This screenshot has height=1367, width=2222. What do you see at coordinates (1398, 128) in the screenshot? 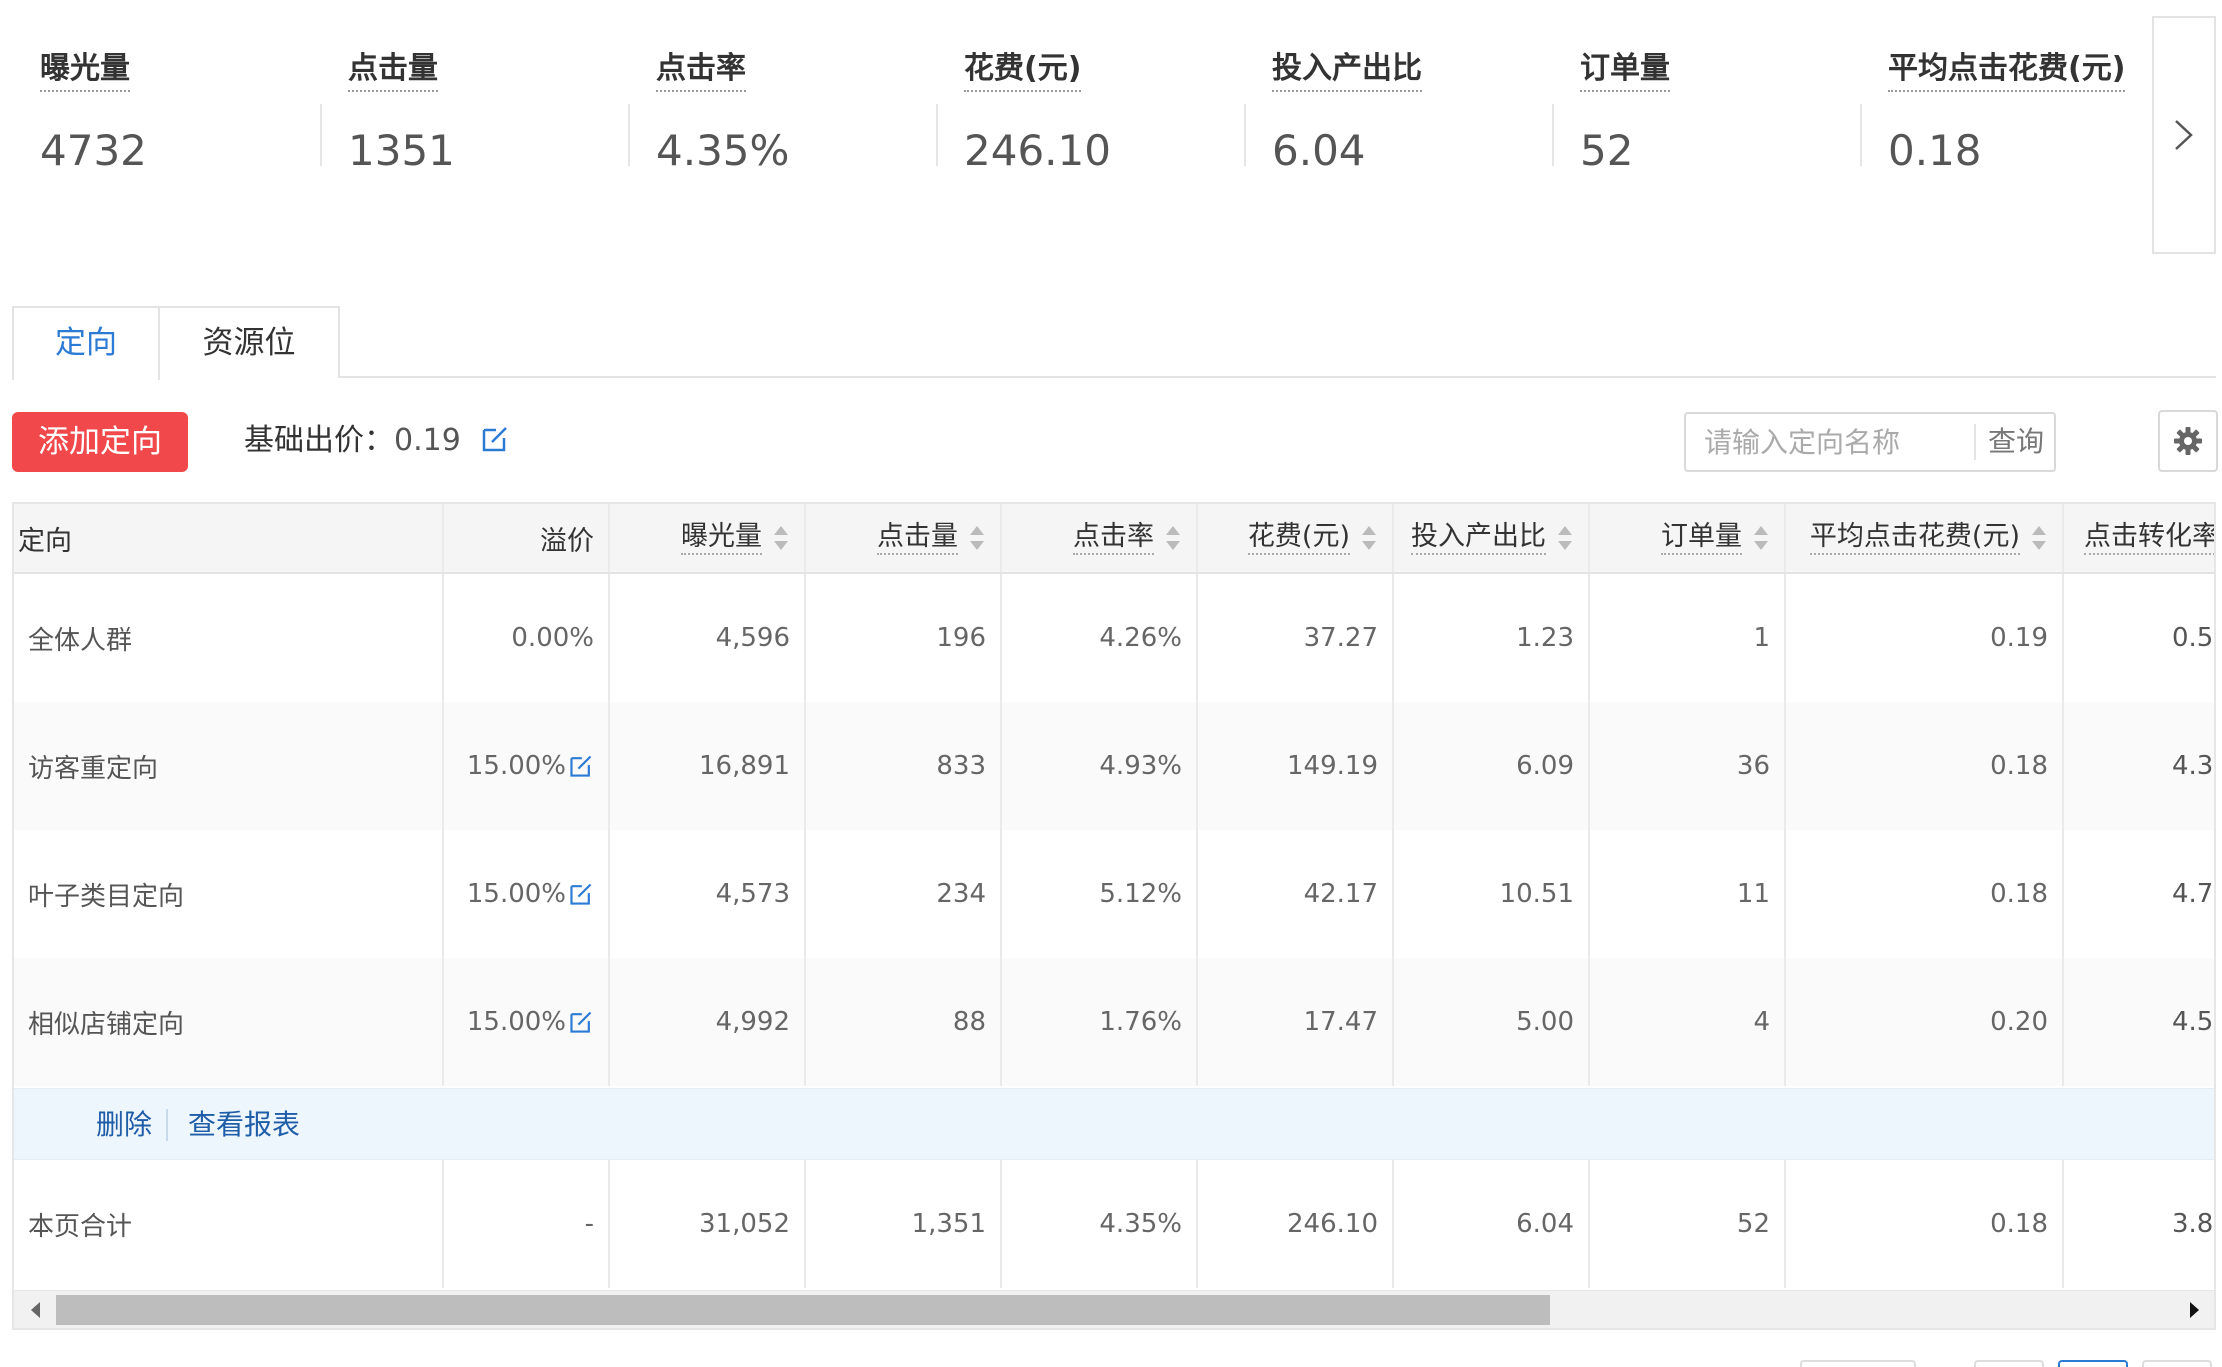
I see `kpi-roi: 投入产出比 6.04` at bounding box center [1398, 128].